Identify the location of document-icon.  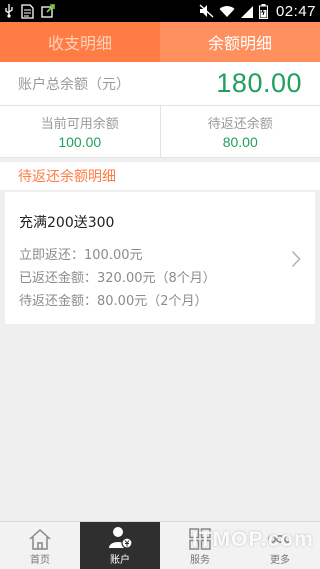
(27, 11).